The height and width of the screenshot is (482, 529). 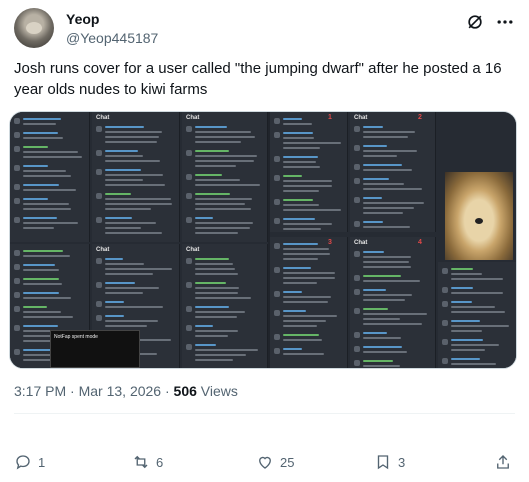 I want to click on avatar, so click(x=34, y=28).